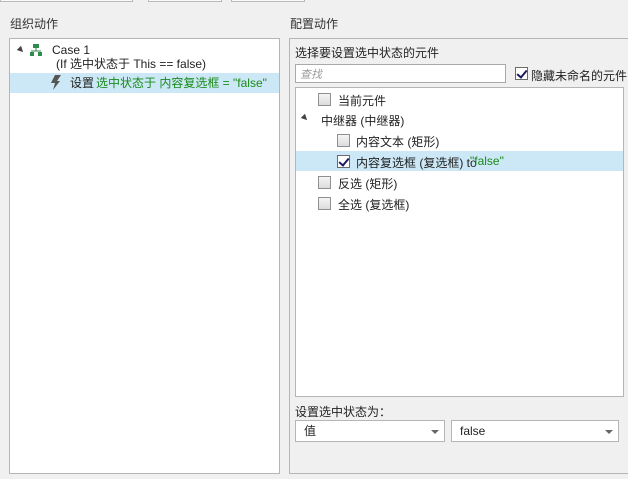 The image size is (628, 479). What do you see at coordinates (343, 412) in the screenshot?
I see `set-state-label: 设置选中状态为：` at bounding box center [343, 412].